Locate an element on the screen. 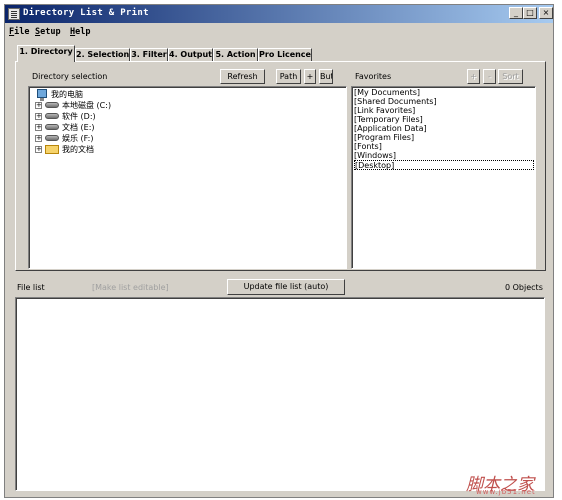 The width and height of the screenshot is (562, 500). tree-item-my-documents: + 我的文档 is located at coordinates (88, 149).